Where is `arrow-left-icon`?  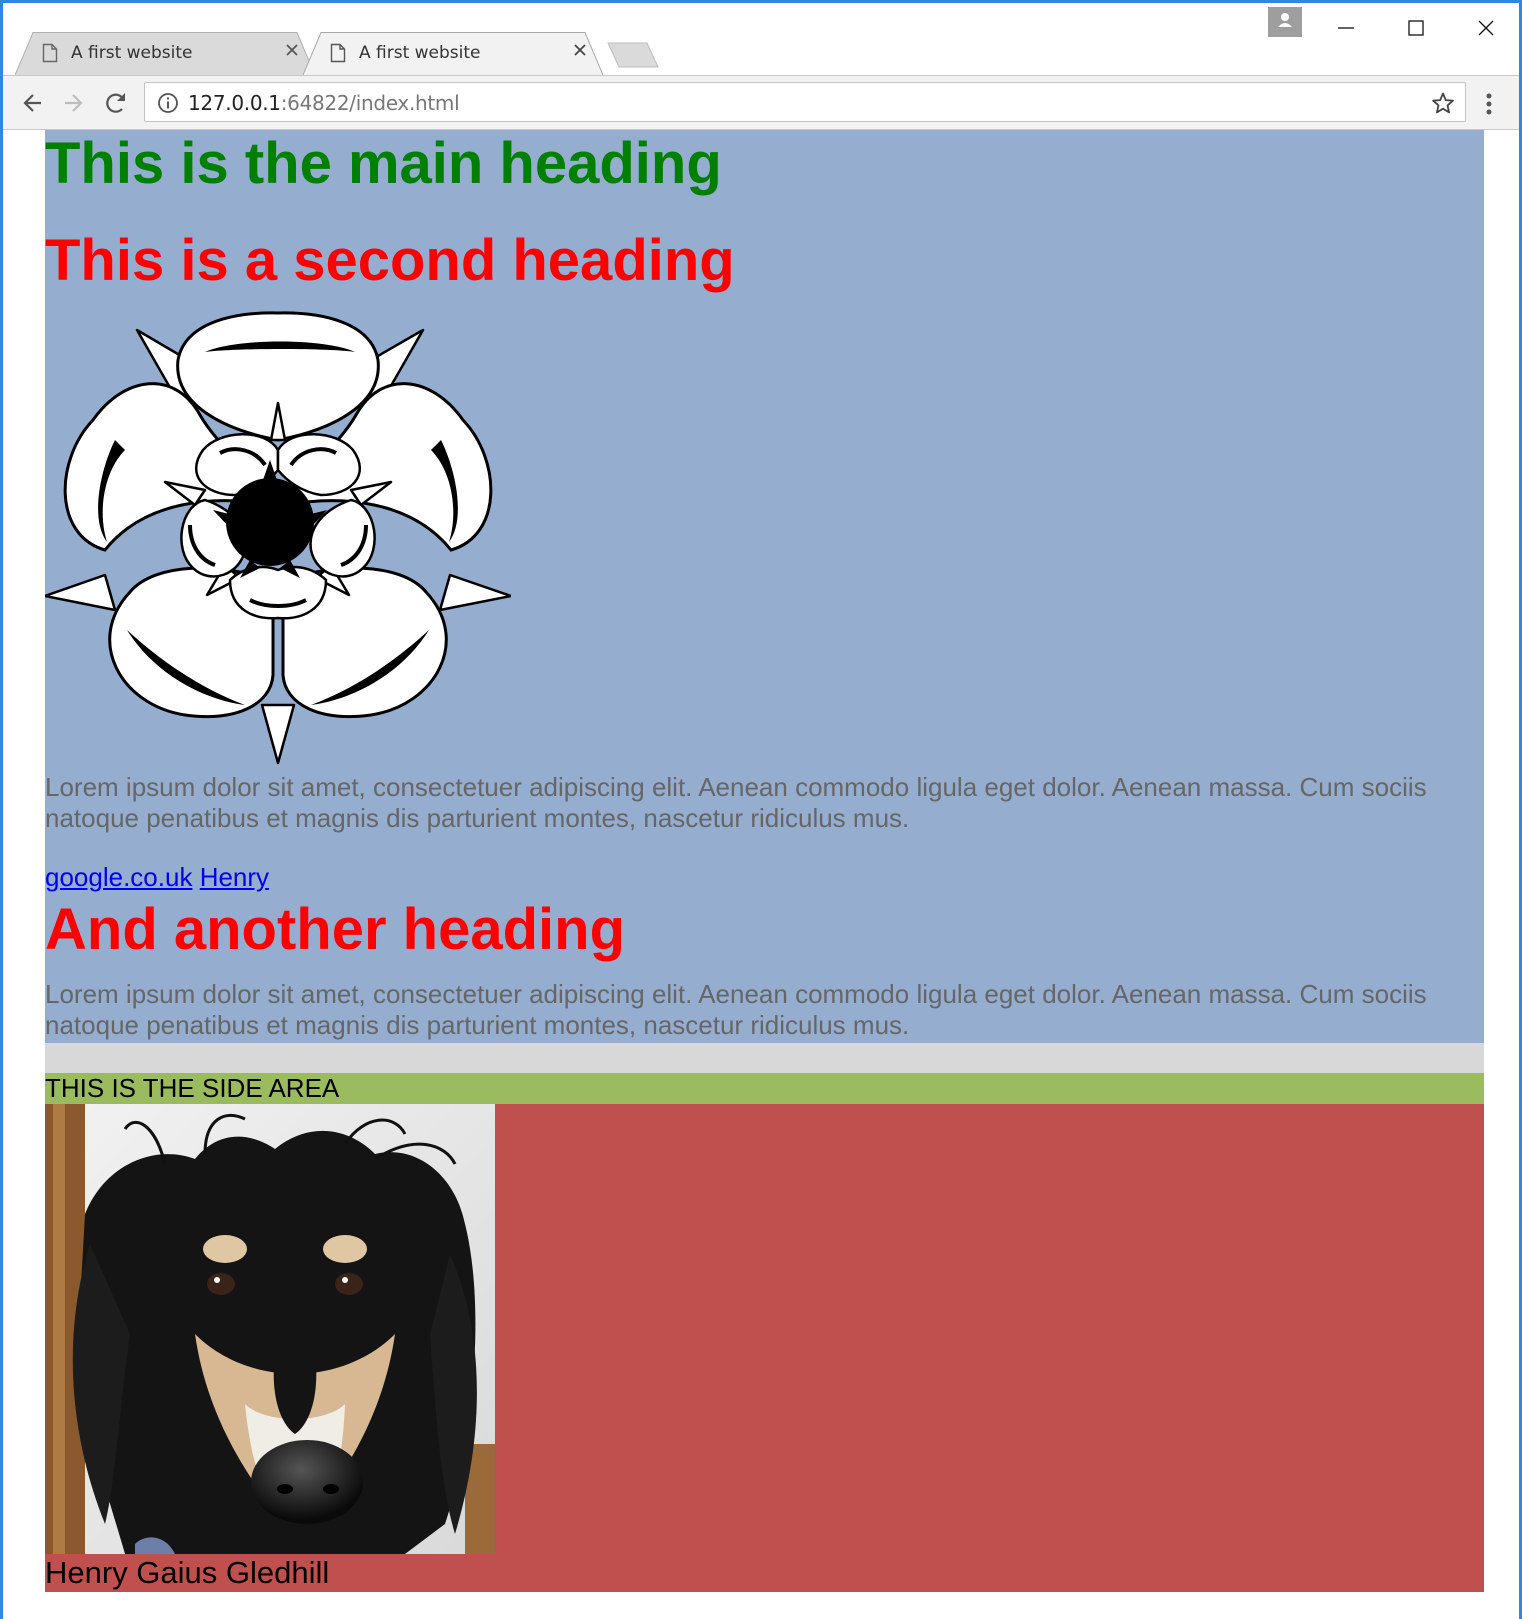
arrow-left-icon is located at coordinates (33, 103).